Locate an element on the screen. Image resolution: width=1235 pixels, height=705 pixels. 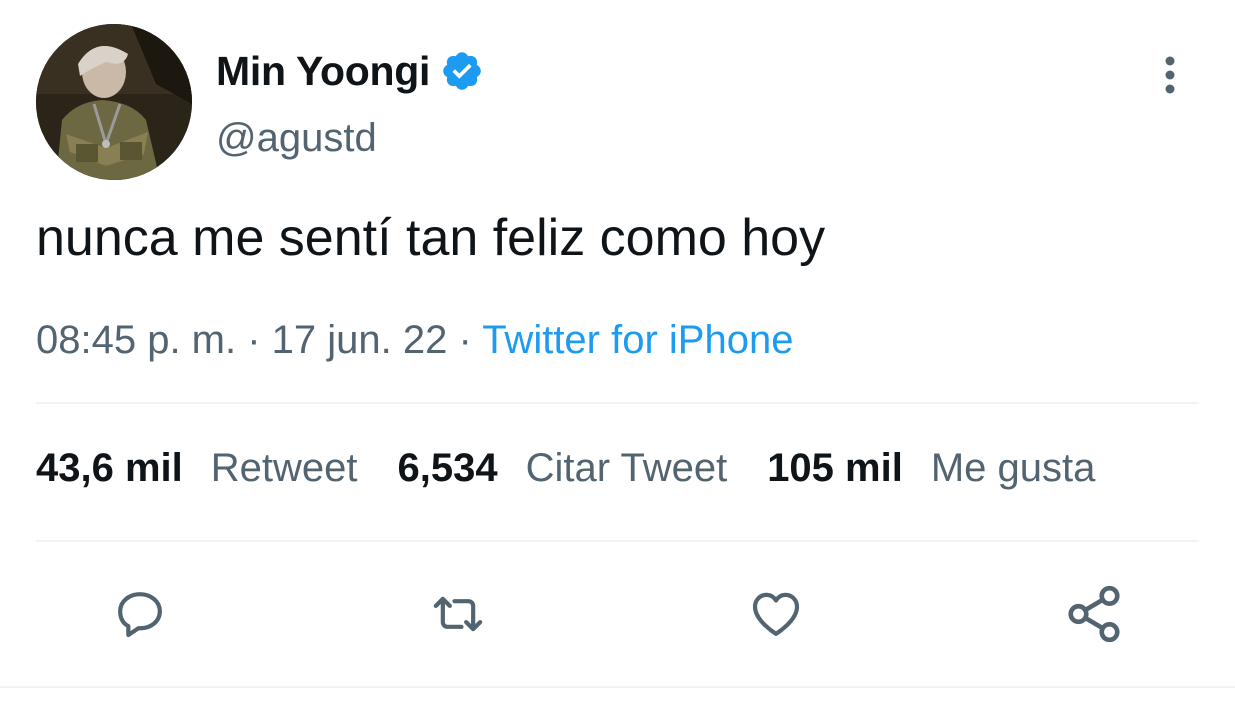
share-button is located at coordinates (1094, 614).